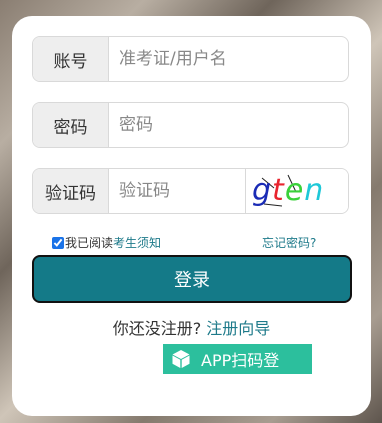  I want to click on captcha-row: 验证码 gten, so click(190, 191).